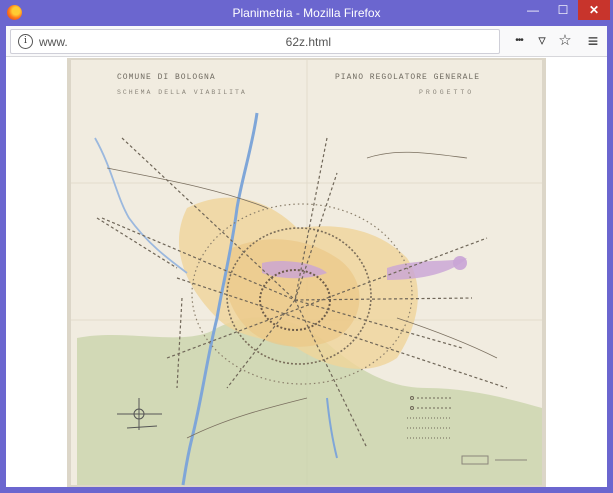 This screenshot has width=613, height=493. Describe the element at coordinates (407, 77) in the screenshot. I see `map-title-right-1: PIANO REGOLATORE GENERALE` at that location.